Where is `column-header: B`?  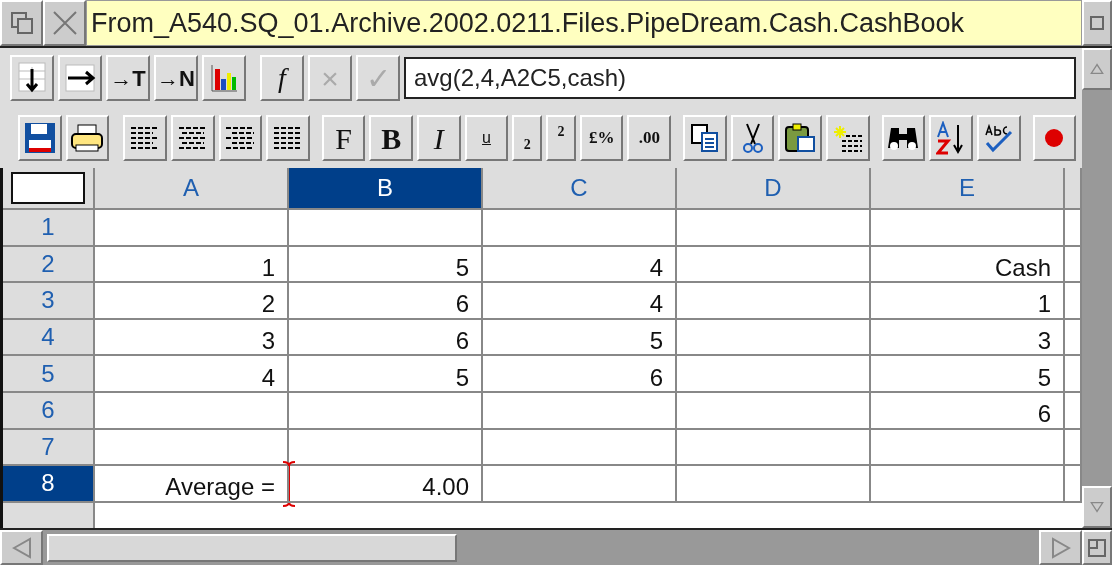
column-header: B is located at coordinates (386, 189).